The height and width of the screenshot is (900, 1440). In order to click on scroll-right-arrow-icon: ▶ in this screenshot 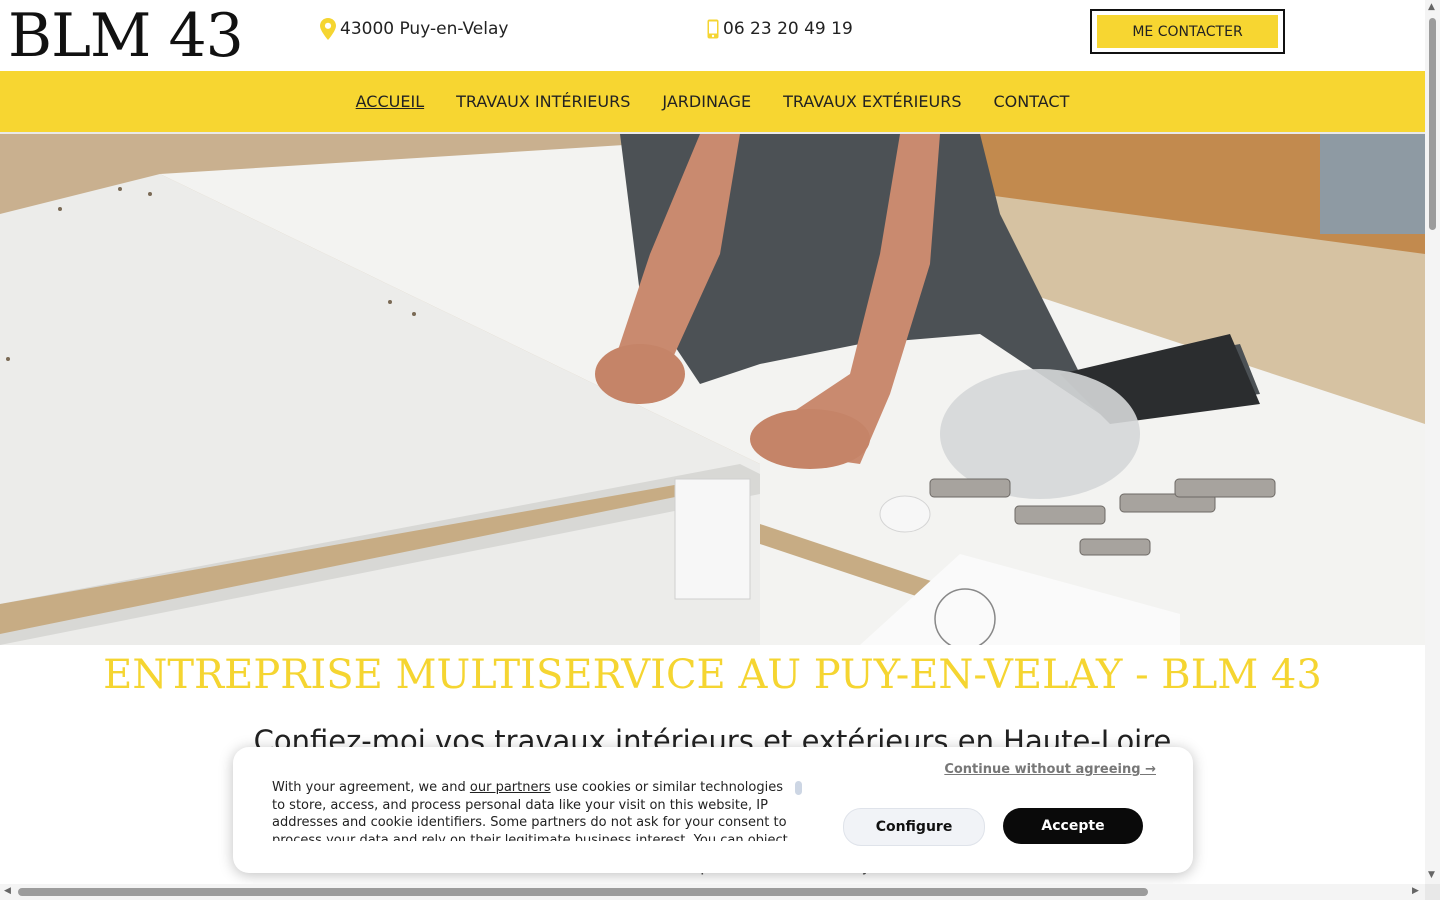, I will do `click(1415, 891)`.